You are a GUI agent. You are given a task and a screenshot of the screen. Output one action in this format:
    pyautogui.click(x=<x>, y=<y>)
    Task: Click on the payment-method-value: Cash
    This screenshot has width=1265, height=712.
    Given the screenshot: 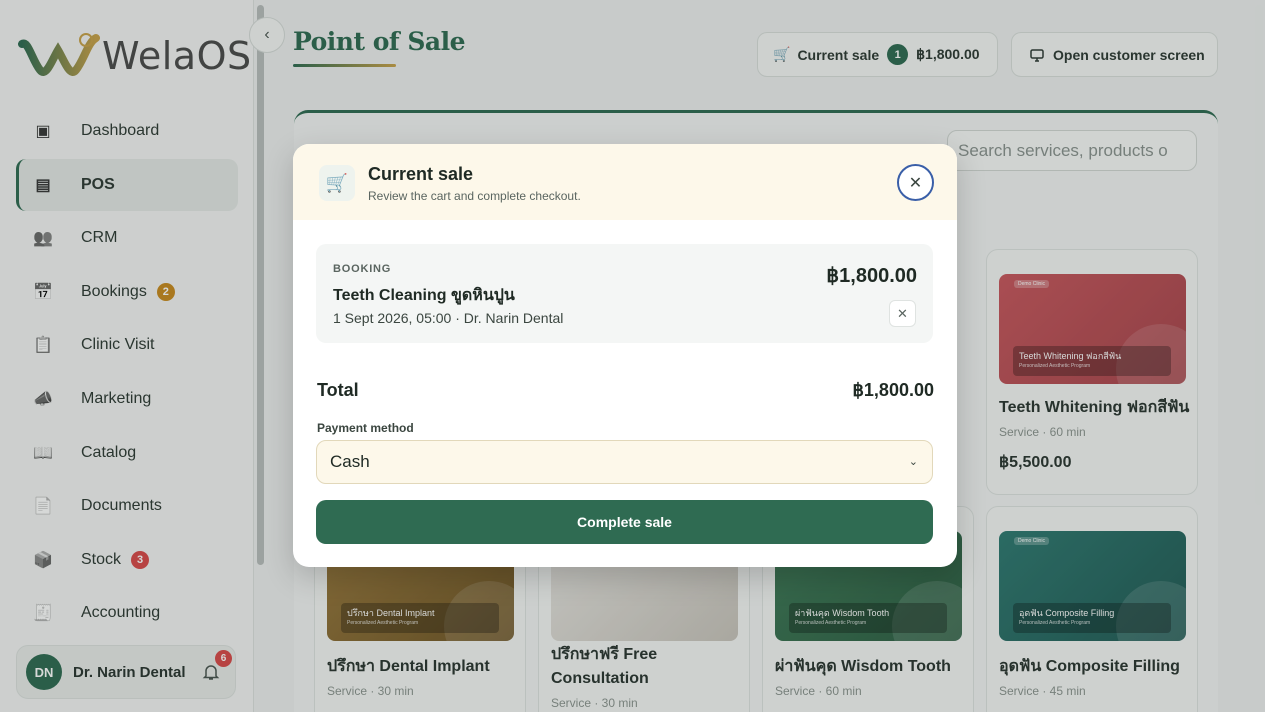 What is the action you would take?
    pyautogui.click(x=350, y=461)
    